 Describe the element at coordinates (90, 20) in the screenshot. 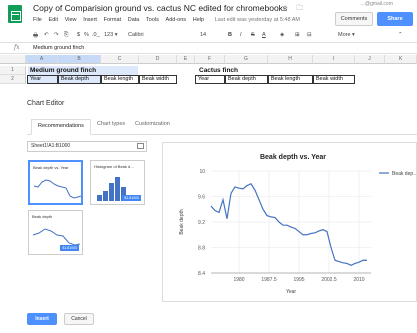

I see `menu-insert: Insert` at that location.